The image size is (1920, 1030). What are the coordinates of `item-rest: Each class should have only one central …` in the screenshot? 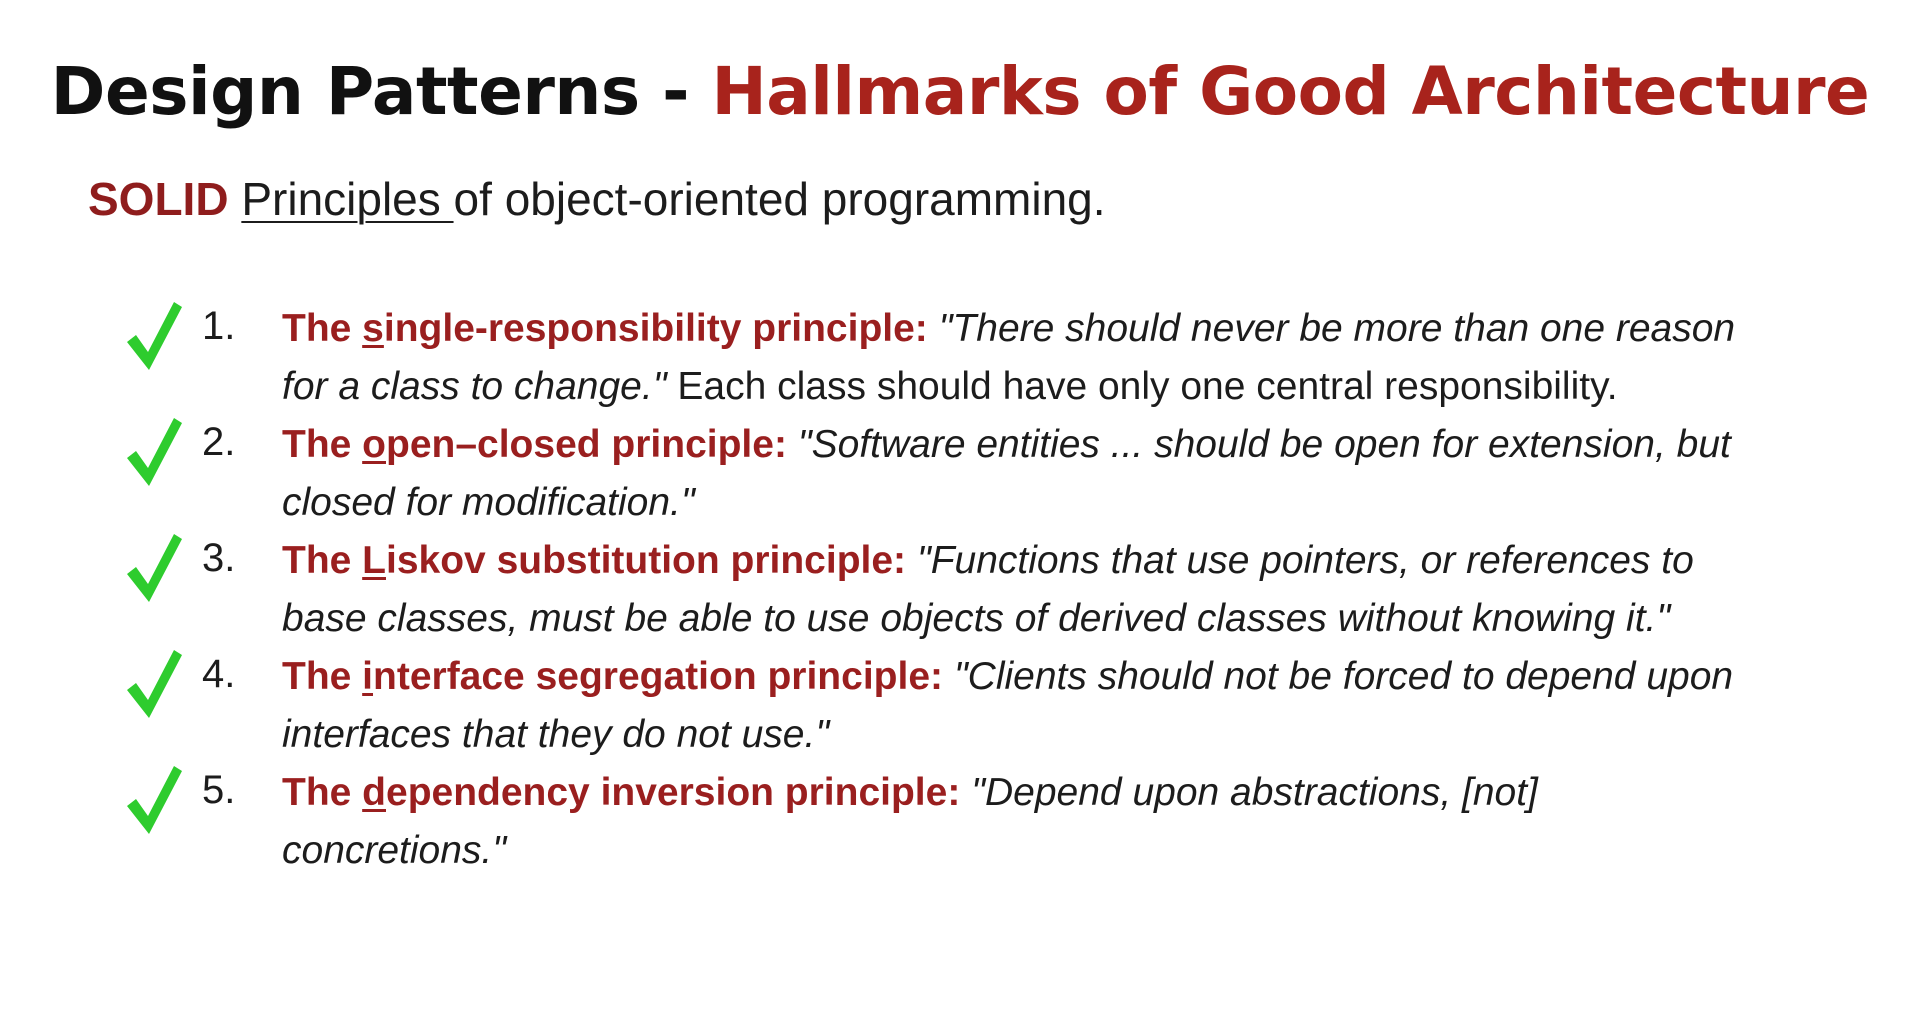 It's located at (1142, 386).